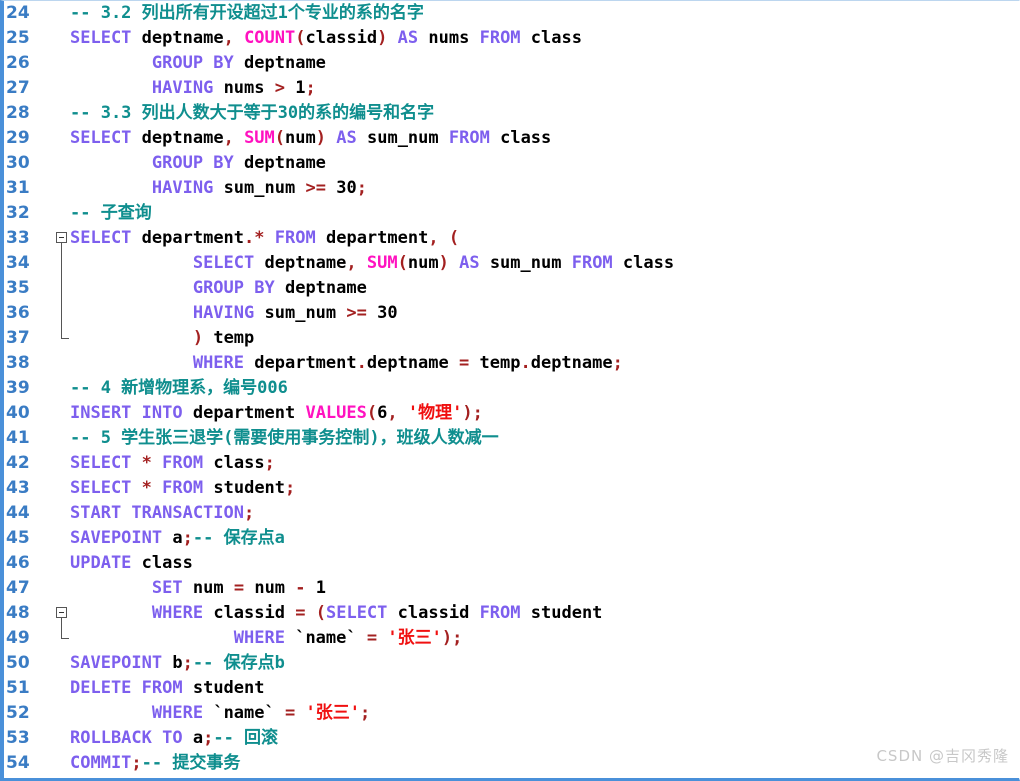 This screenshot has height=781, width=1020. What do you see at coordinates (244, 713) in the screenshot?
I see `token-id: `name`` at bounding box center [244, 713].